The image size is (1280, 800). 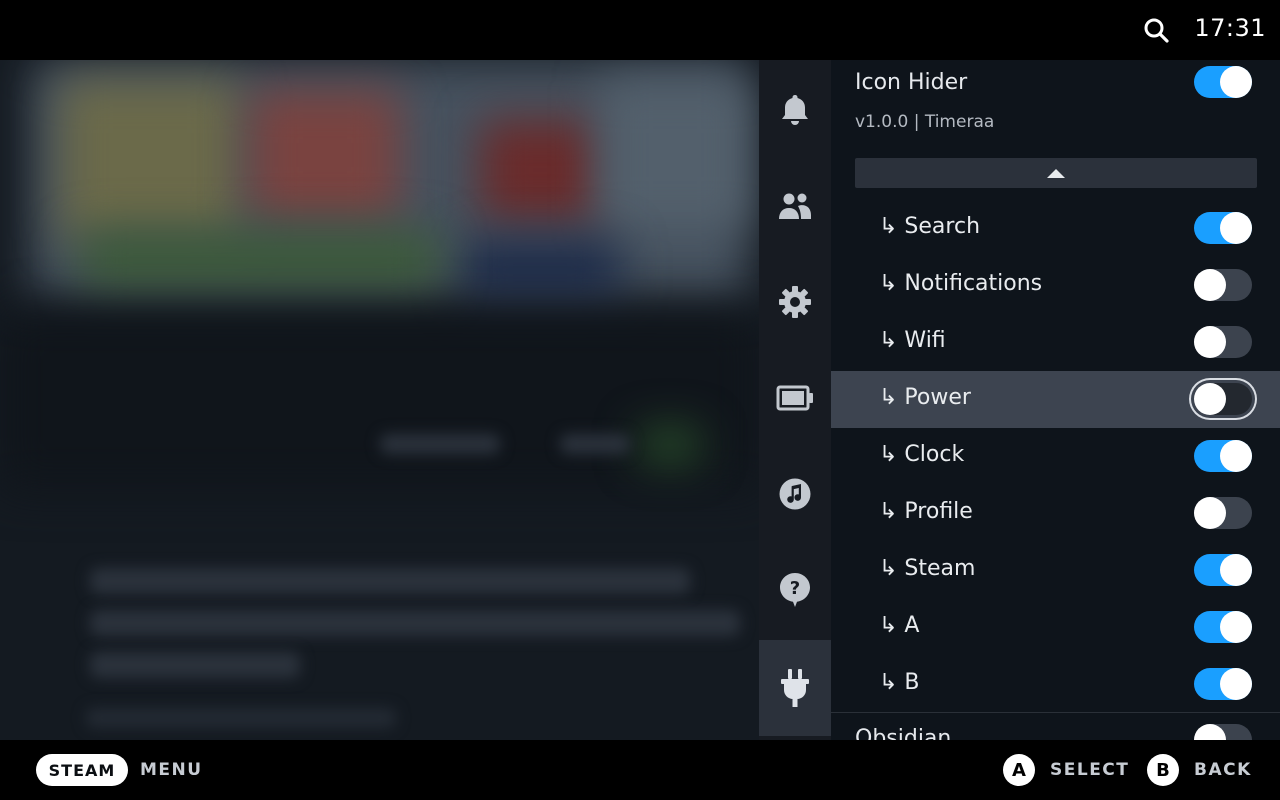 I want to click on nav-help: ?, so click(x=795, y=590).